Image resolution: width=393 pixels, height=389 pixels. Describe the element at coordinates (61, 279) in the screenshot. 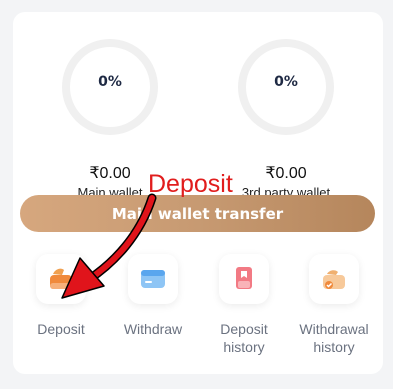

I see `wallet-icon` at that location.